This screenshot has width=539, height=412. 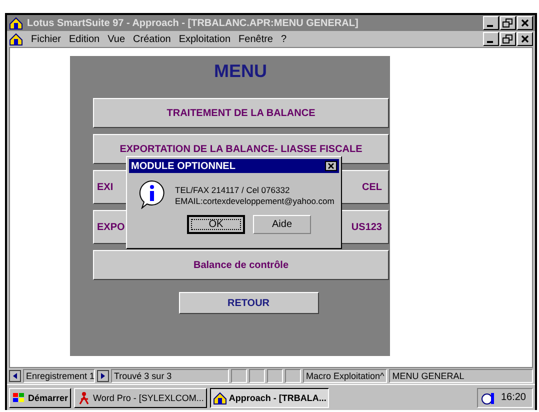 I want to click on button-label-part: CEL, so click(x=372, y=187).